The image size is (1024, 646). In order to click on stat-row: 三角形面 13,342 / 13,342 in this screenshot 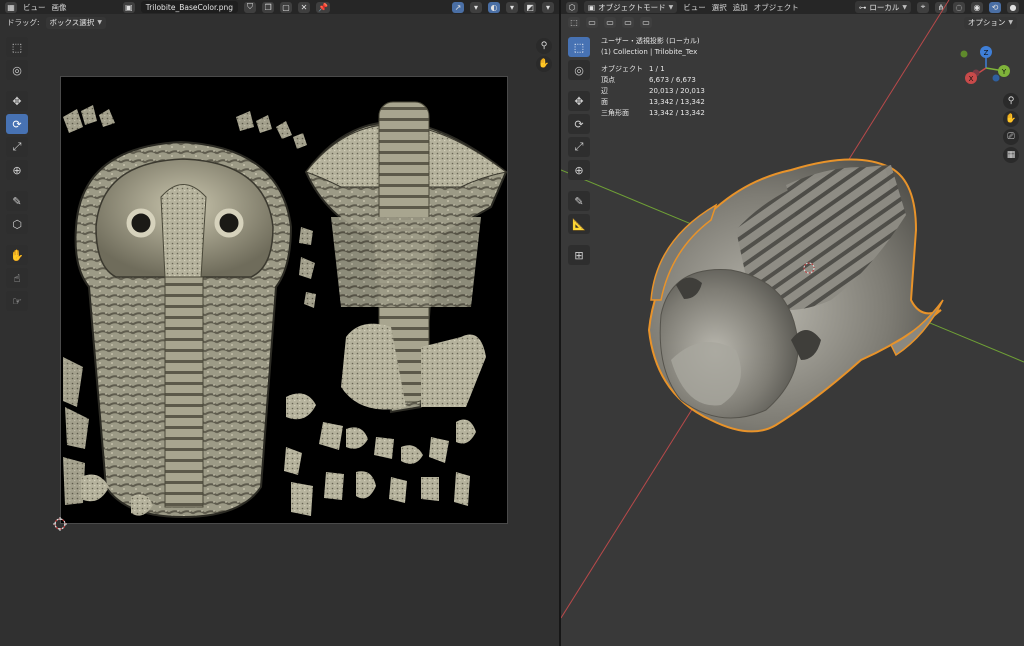, I will do `click(653, 113)`.